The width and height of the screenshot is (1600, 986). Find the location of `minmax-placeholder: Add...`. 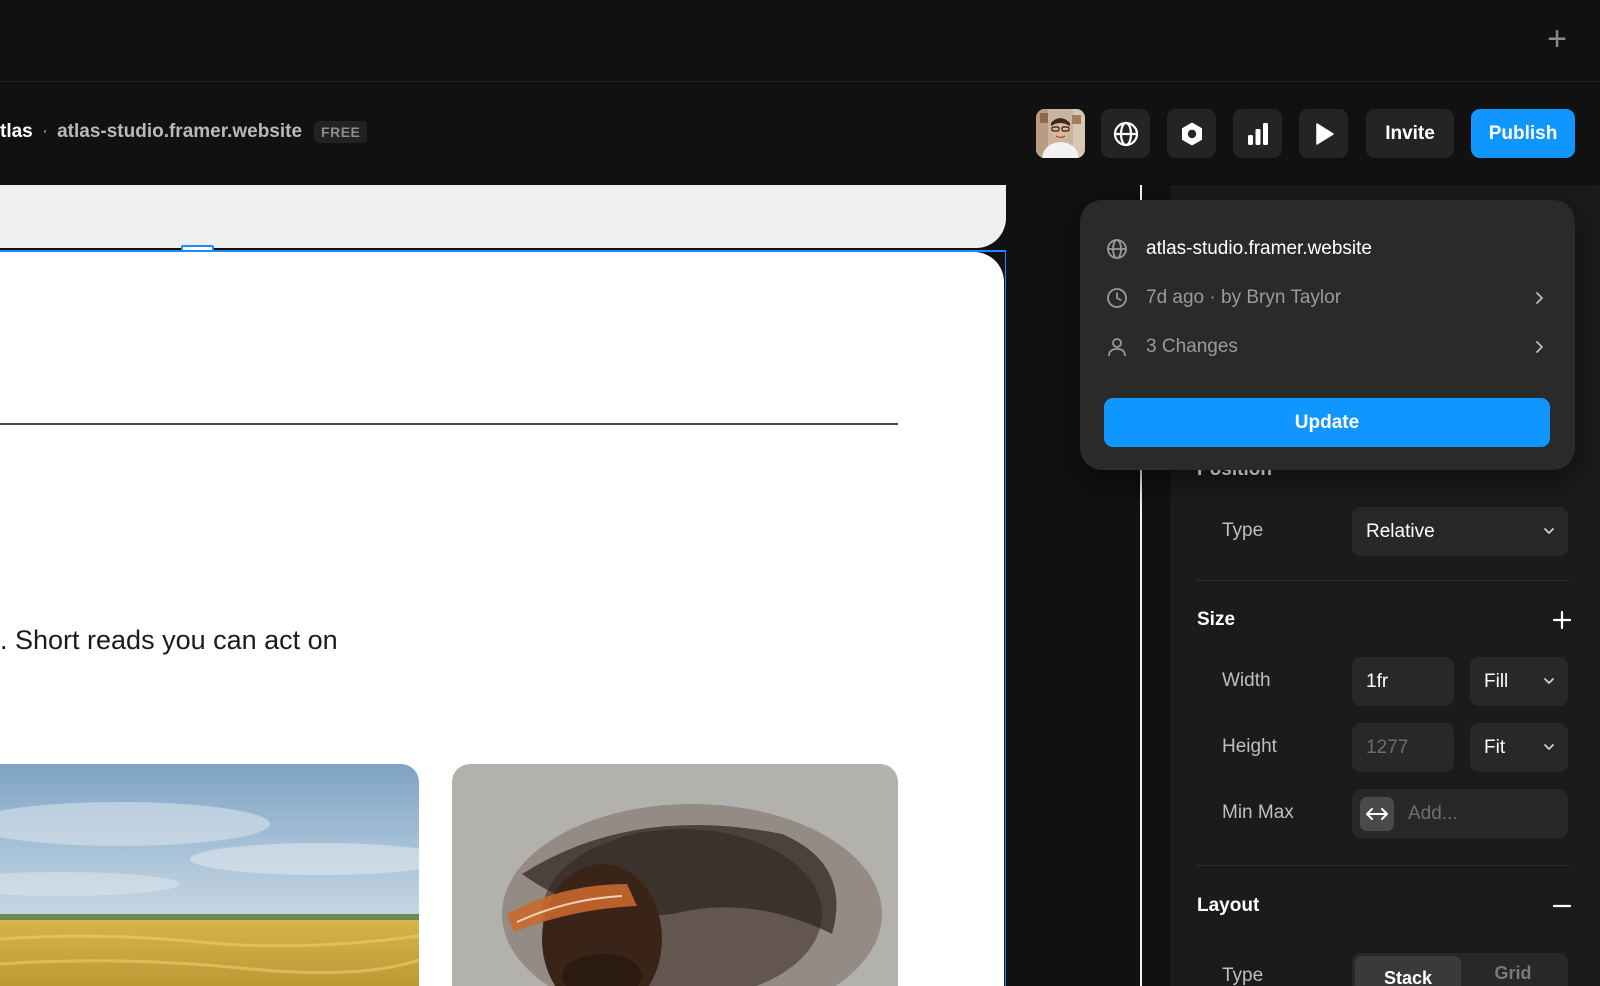

minmax-placeholder: Add... is located at coordinates (1433, 813).